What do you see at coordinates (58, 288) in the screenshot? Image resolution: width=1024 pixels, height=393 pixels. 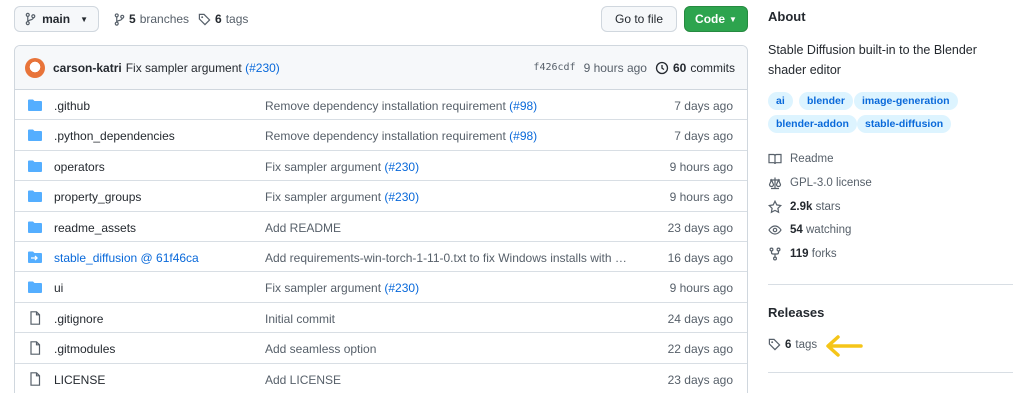 I see `file-name-link: ui` at bounding box center [58, 288].